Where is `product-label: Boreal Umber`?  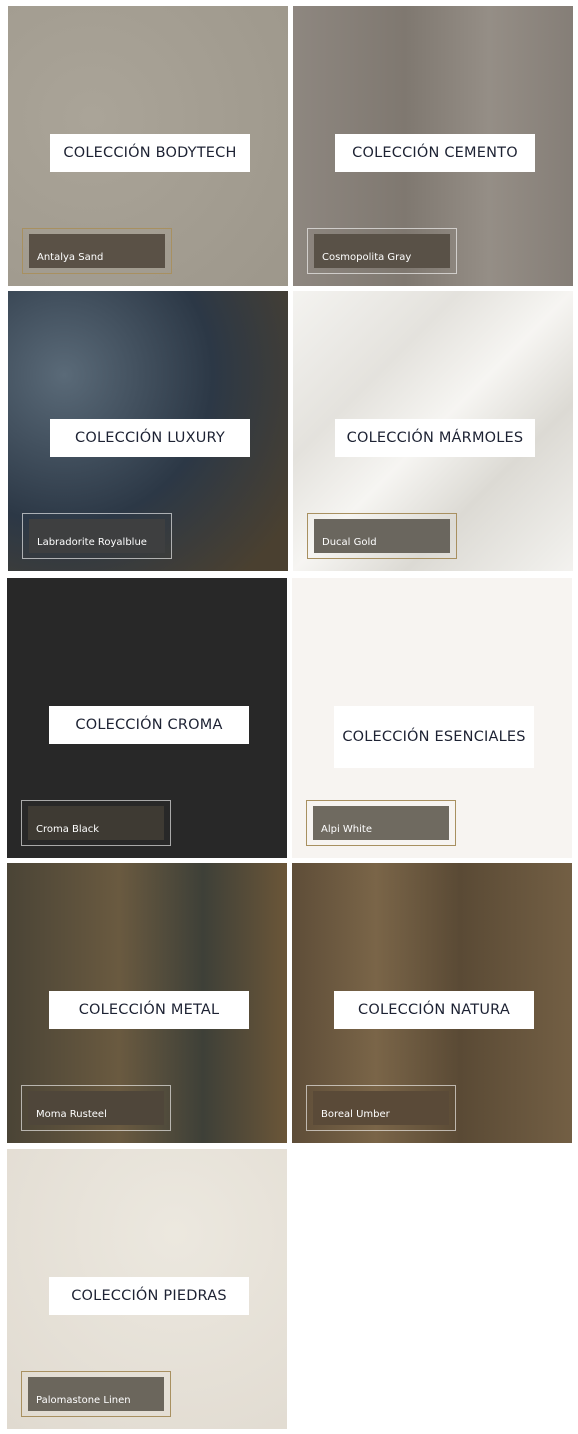
product-label: Boreal Umber is located at coordinates (381, 1108).